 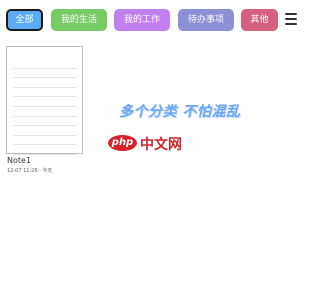 What do you see at coordinates (142, 20) in the screenshot?
I see `tab-my-work: 我的工作` at bounding box center [142, 20].